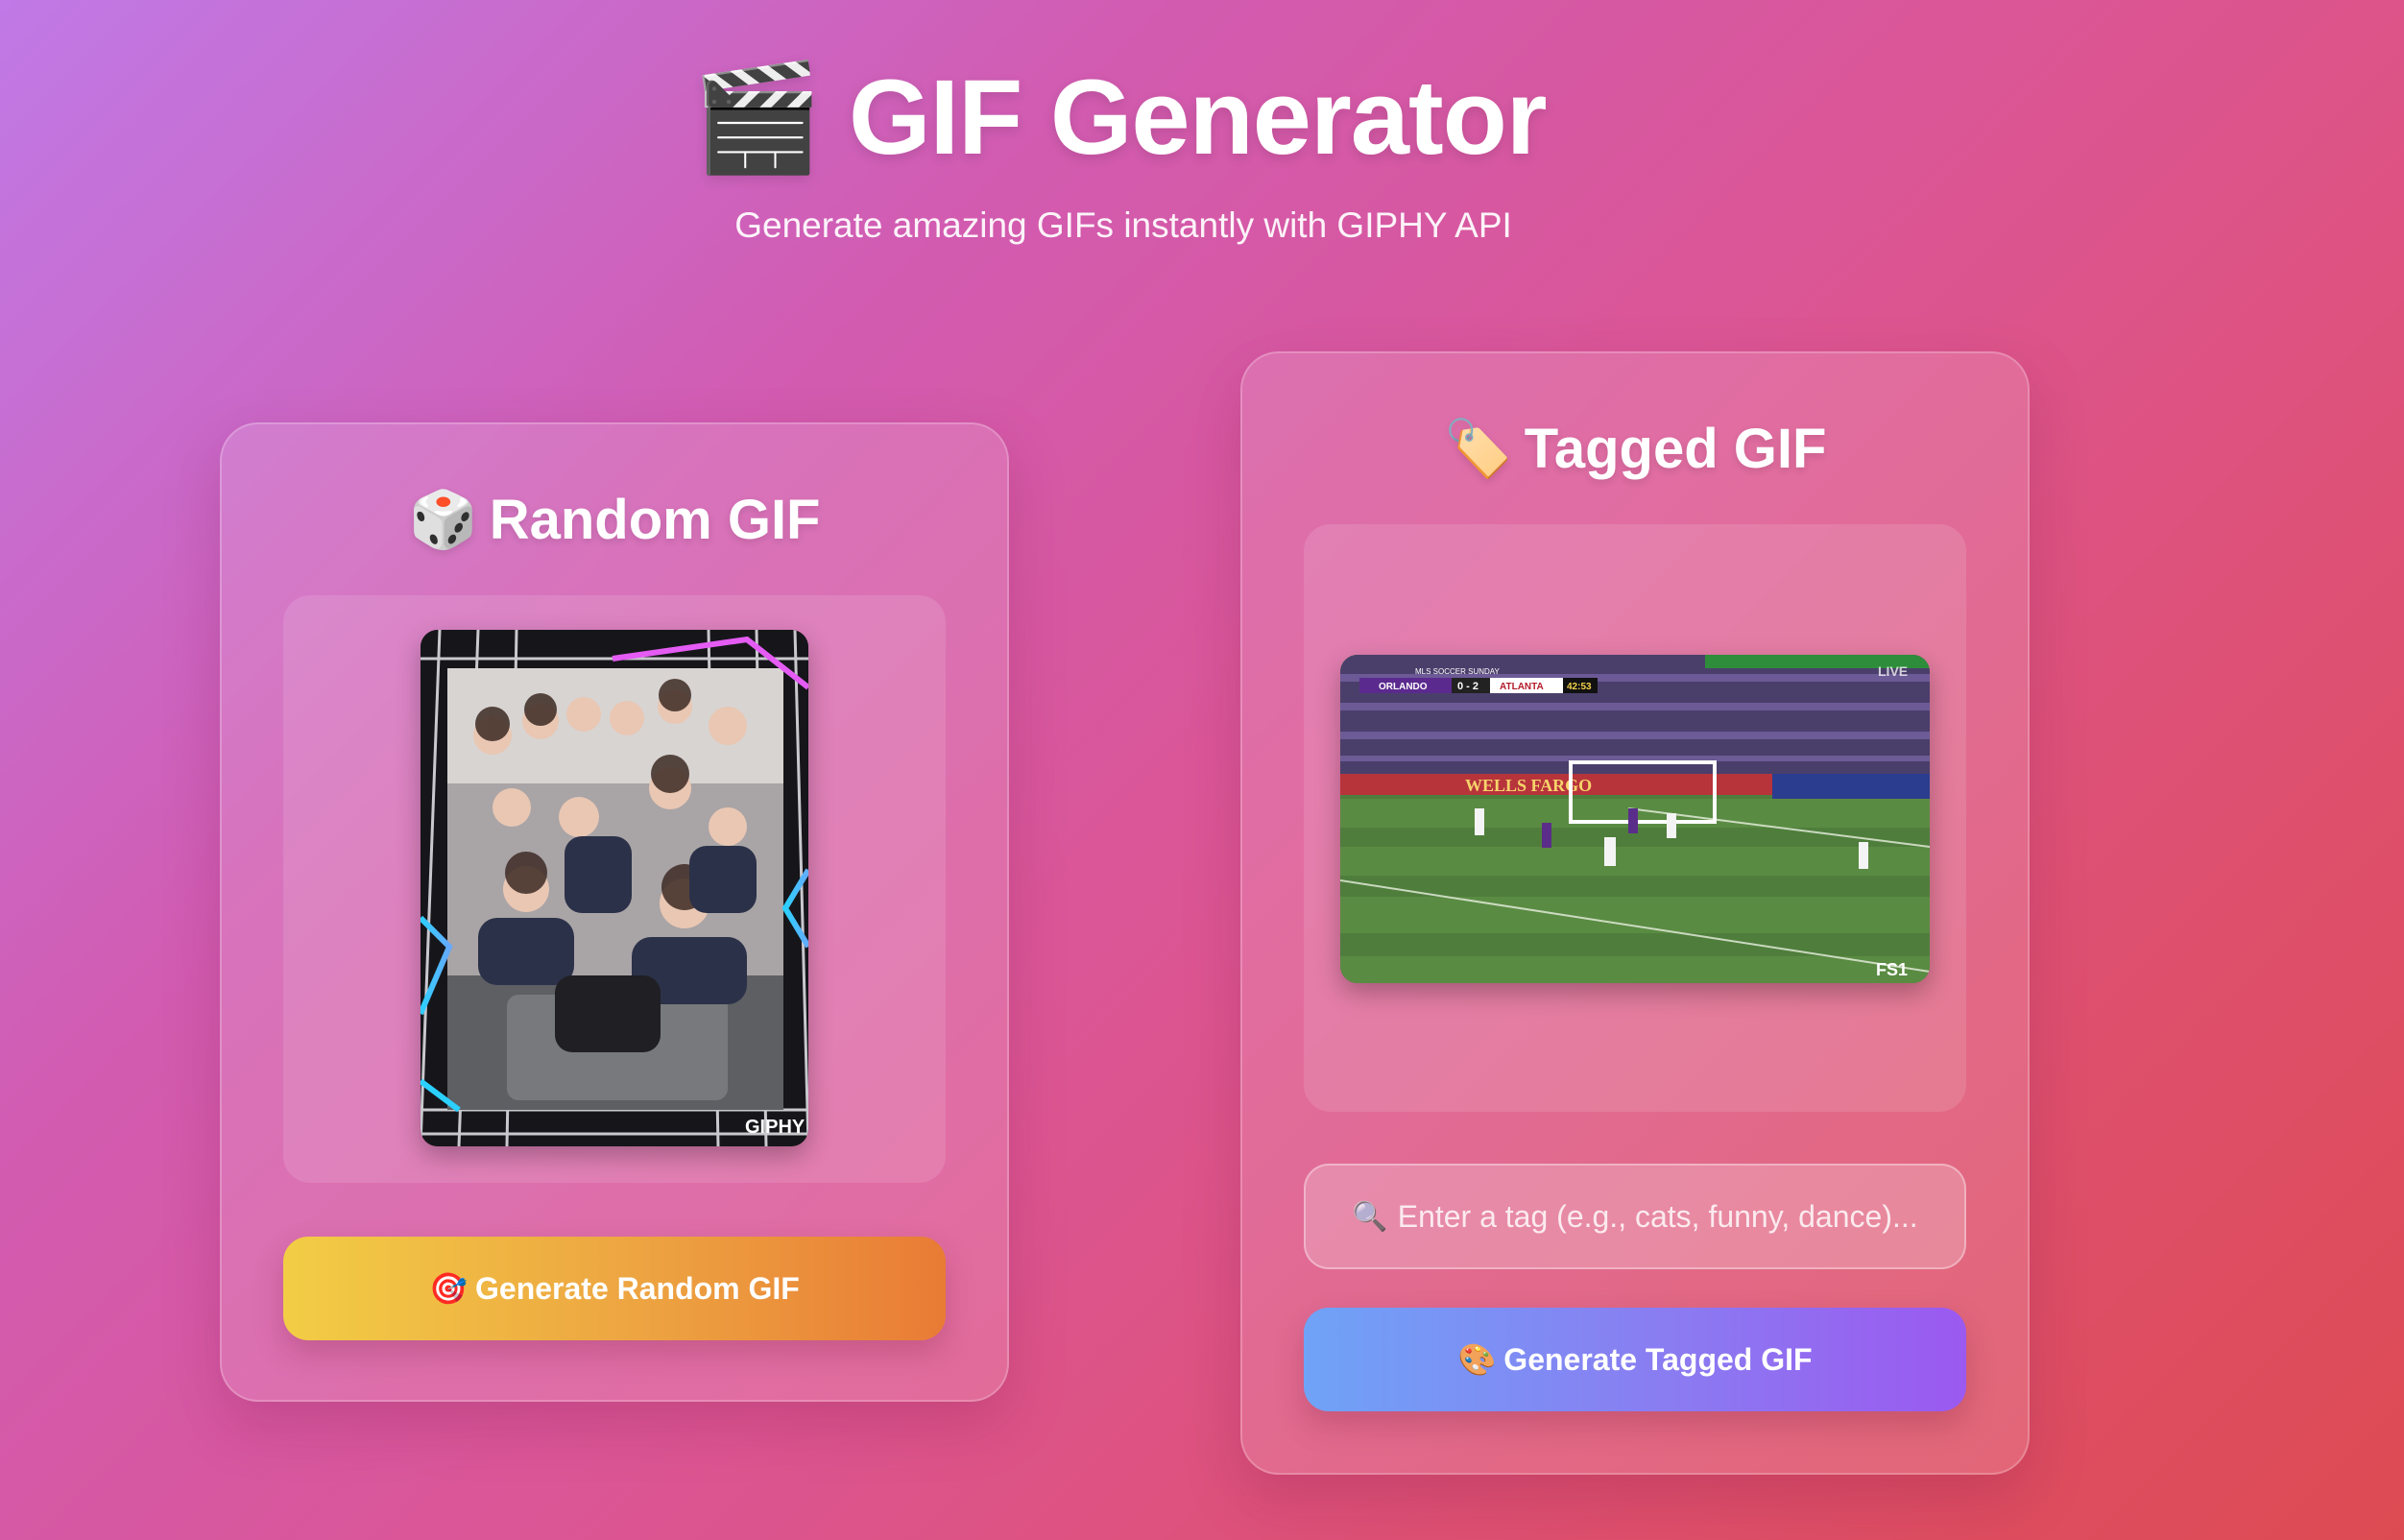 The height and width of the screenshot is (1540, 2404). Describe the element at coordinates (448, 1289) in the screenshot. I see `target-icon: 🎯` at that location.